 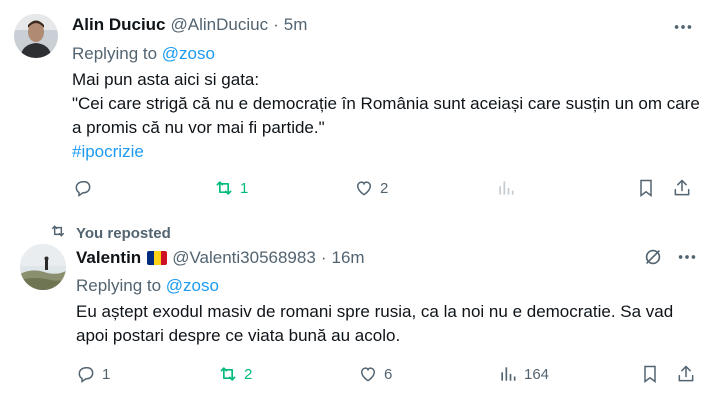 I want to click on like-button: 2, so click(x=371, y=188).